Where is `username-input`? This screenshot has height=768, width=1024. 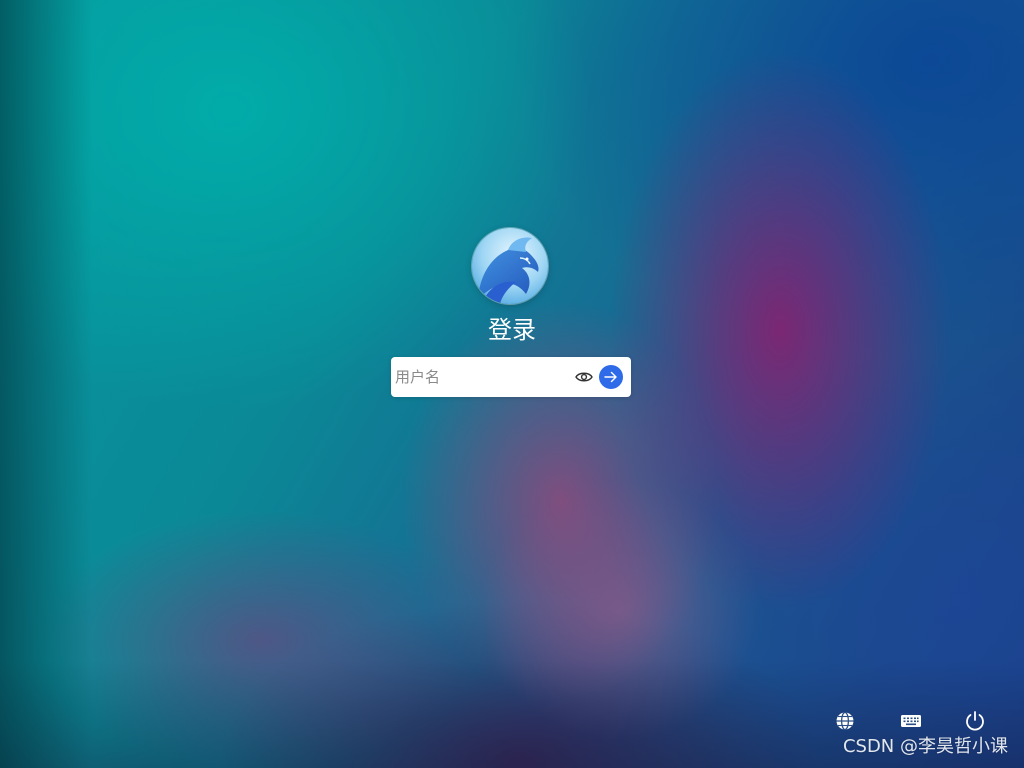 username-input is located at coordinates (480, 377).